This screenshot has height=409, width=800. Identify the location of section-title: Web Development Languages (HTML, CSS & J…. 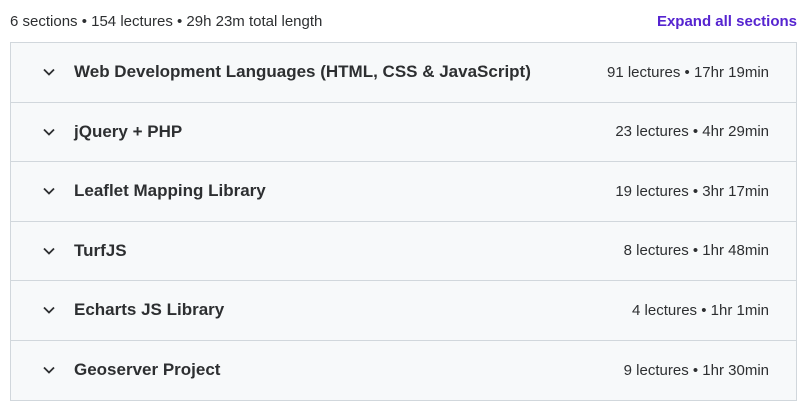
(302, 72).